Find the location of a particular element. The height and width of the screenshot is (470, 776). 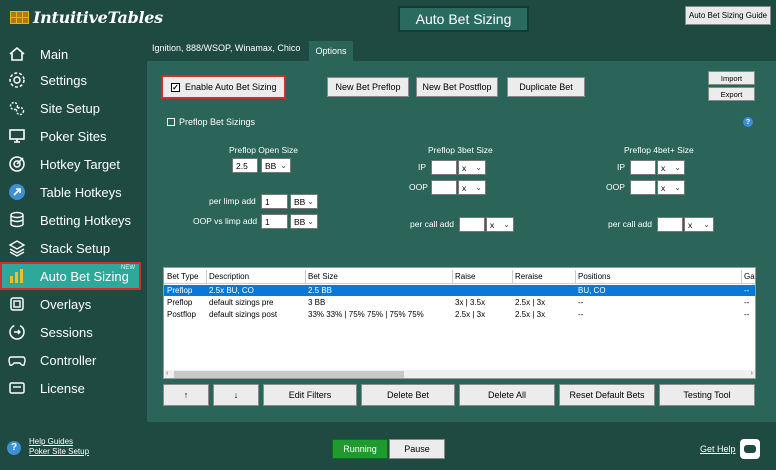

sidebar-item-poker-sites: Poker Sites is located at coordinates (70, 136).